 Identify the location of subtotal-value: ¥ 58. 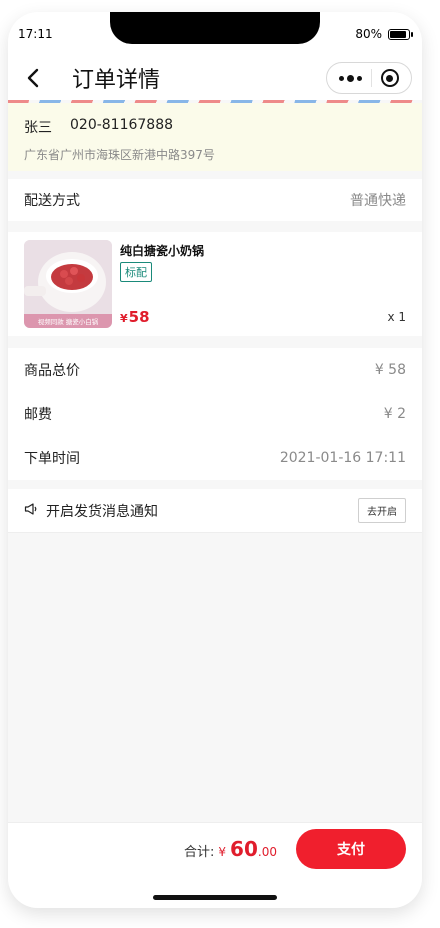
(390, 370).